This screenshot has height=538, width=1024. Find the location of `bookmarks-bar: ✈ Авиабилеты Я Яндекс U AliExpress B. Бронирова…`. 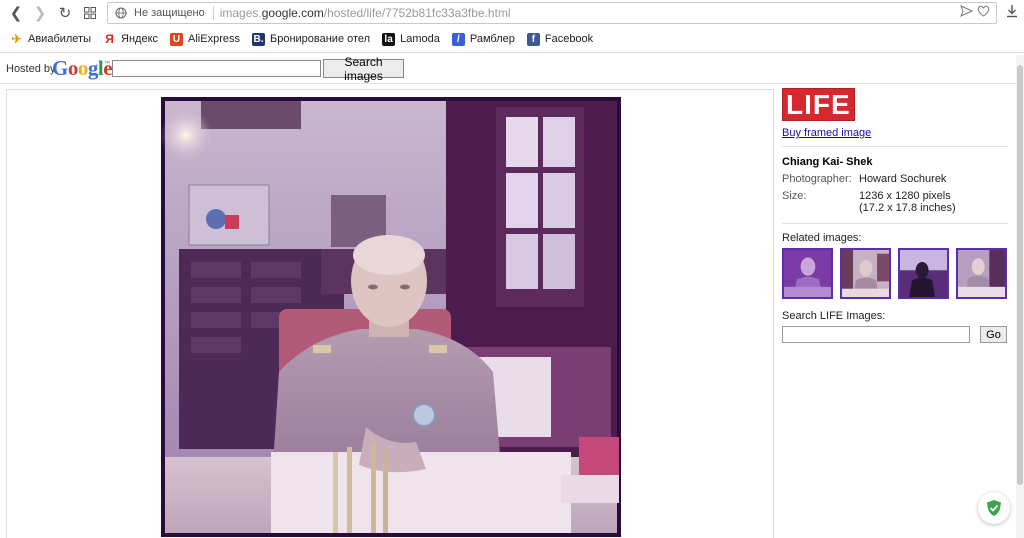

bookmarks-bar: ✈ Авиабилеты Я Яндекс U AliExpress B. Бронирова… is located at coordinates (512, 39).